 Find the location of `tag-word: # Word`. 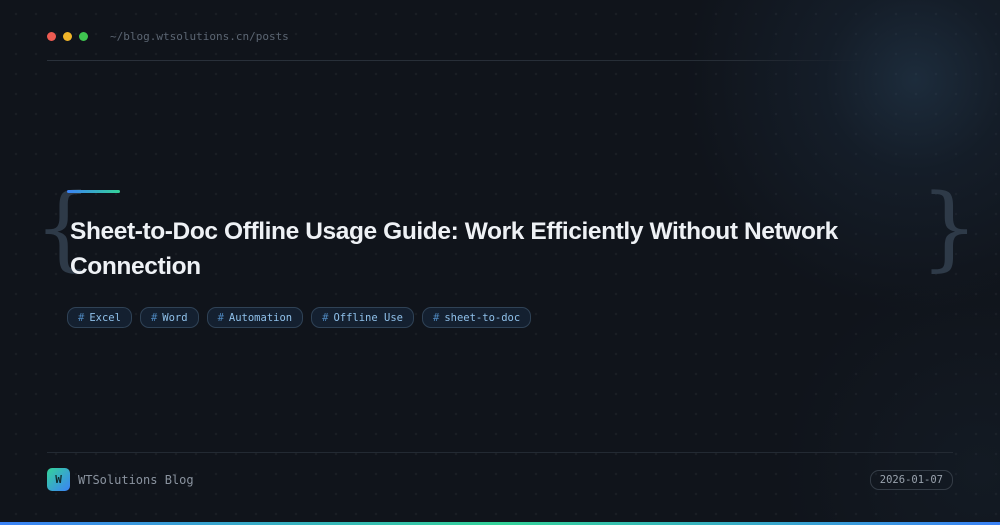

tag-word: # Word is located at coordinates (169, 317).